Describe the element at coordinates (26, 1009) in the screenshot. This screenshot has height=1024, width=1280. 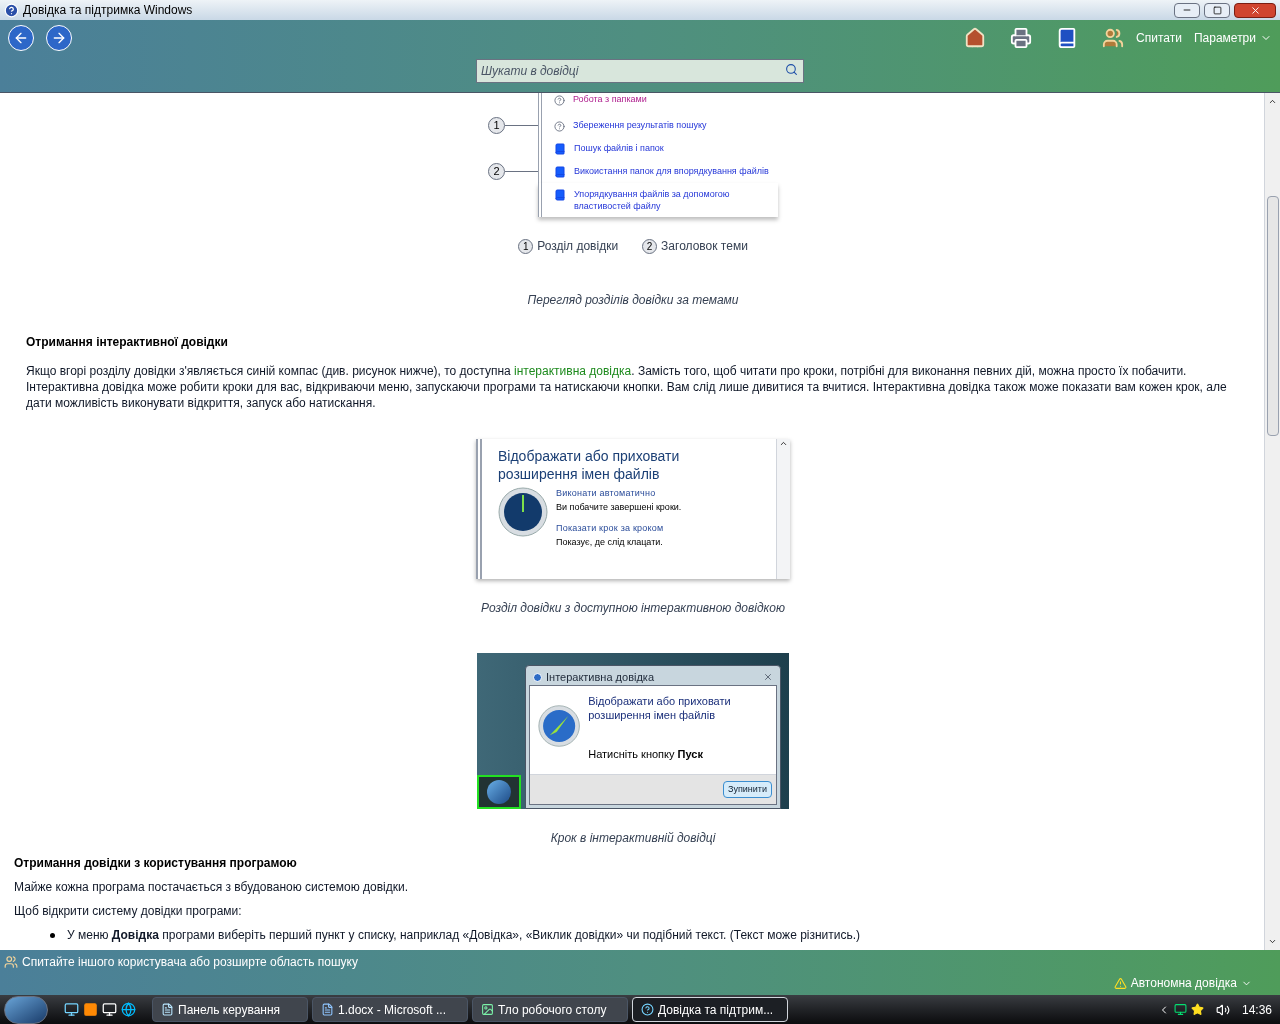
I see `start-button` at that location.